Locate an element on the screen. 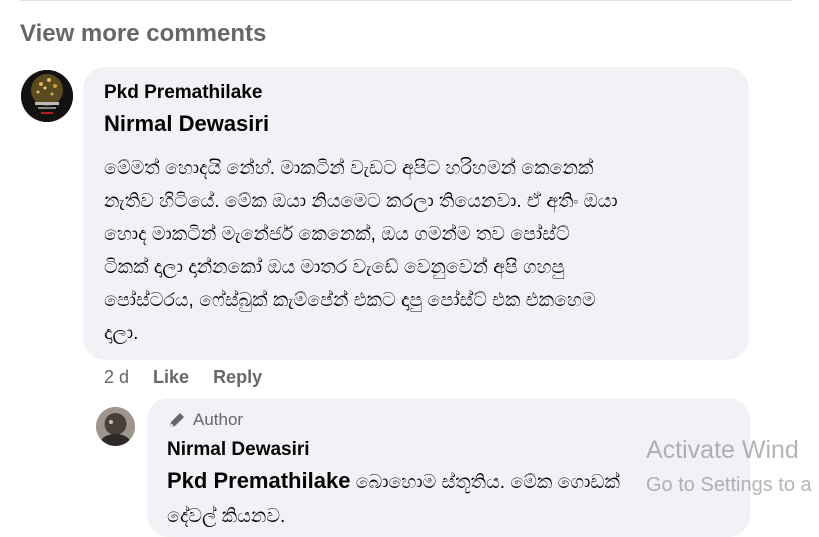  reply-to-name: Nirmal Dewasiri is located at coordinates (186, 124).